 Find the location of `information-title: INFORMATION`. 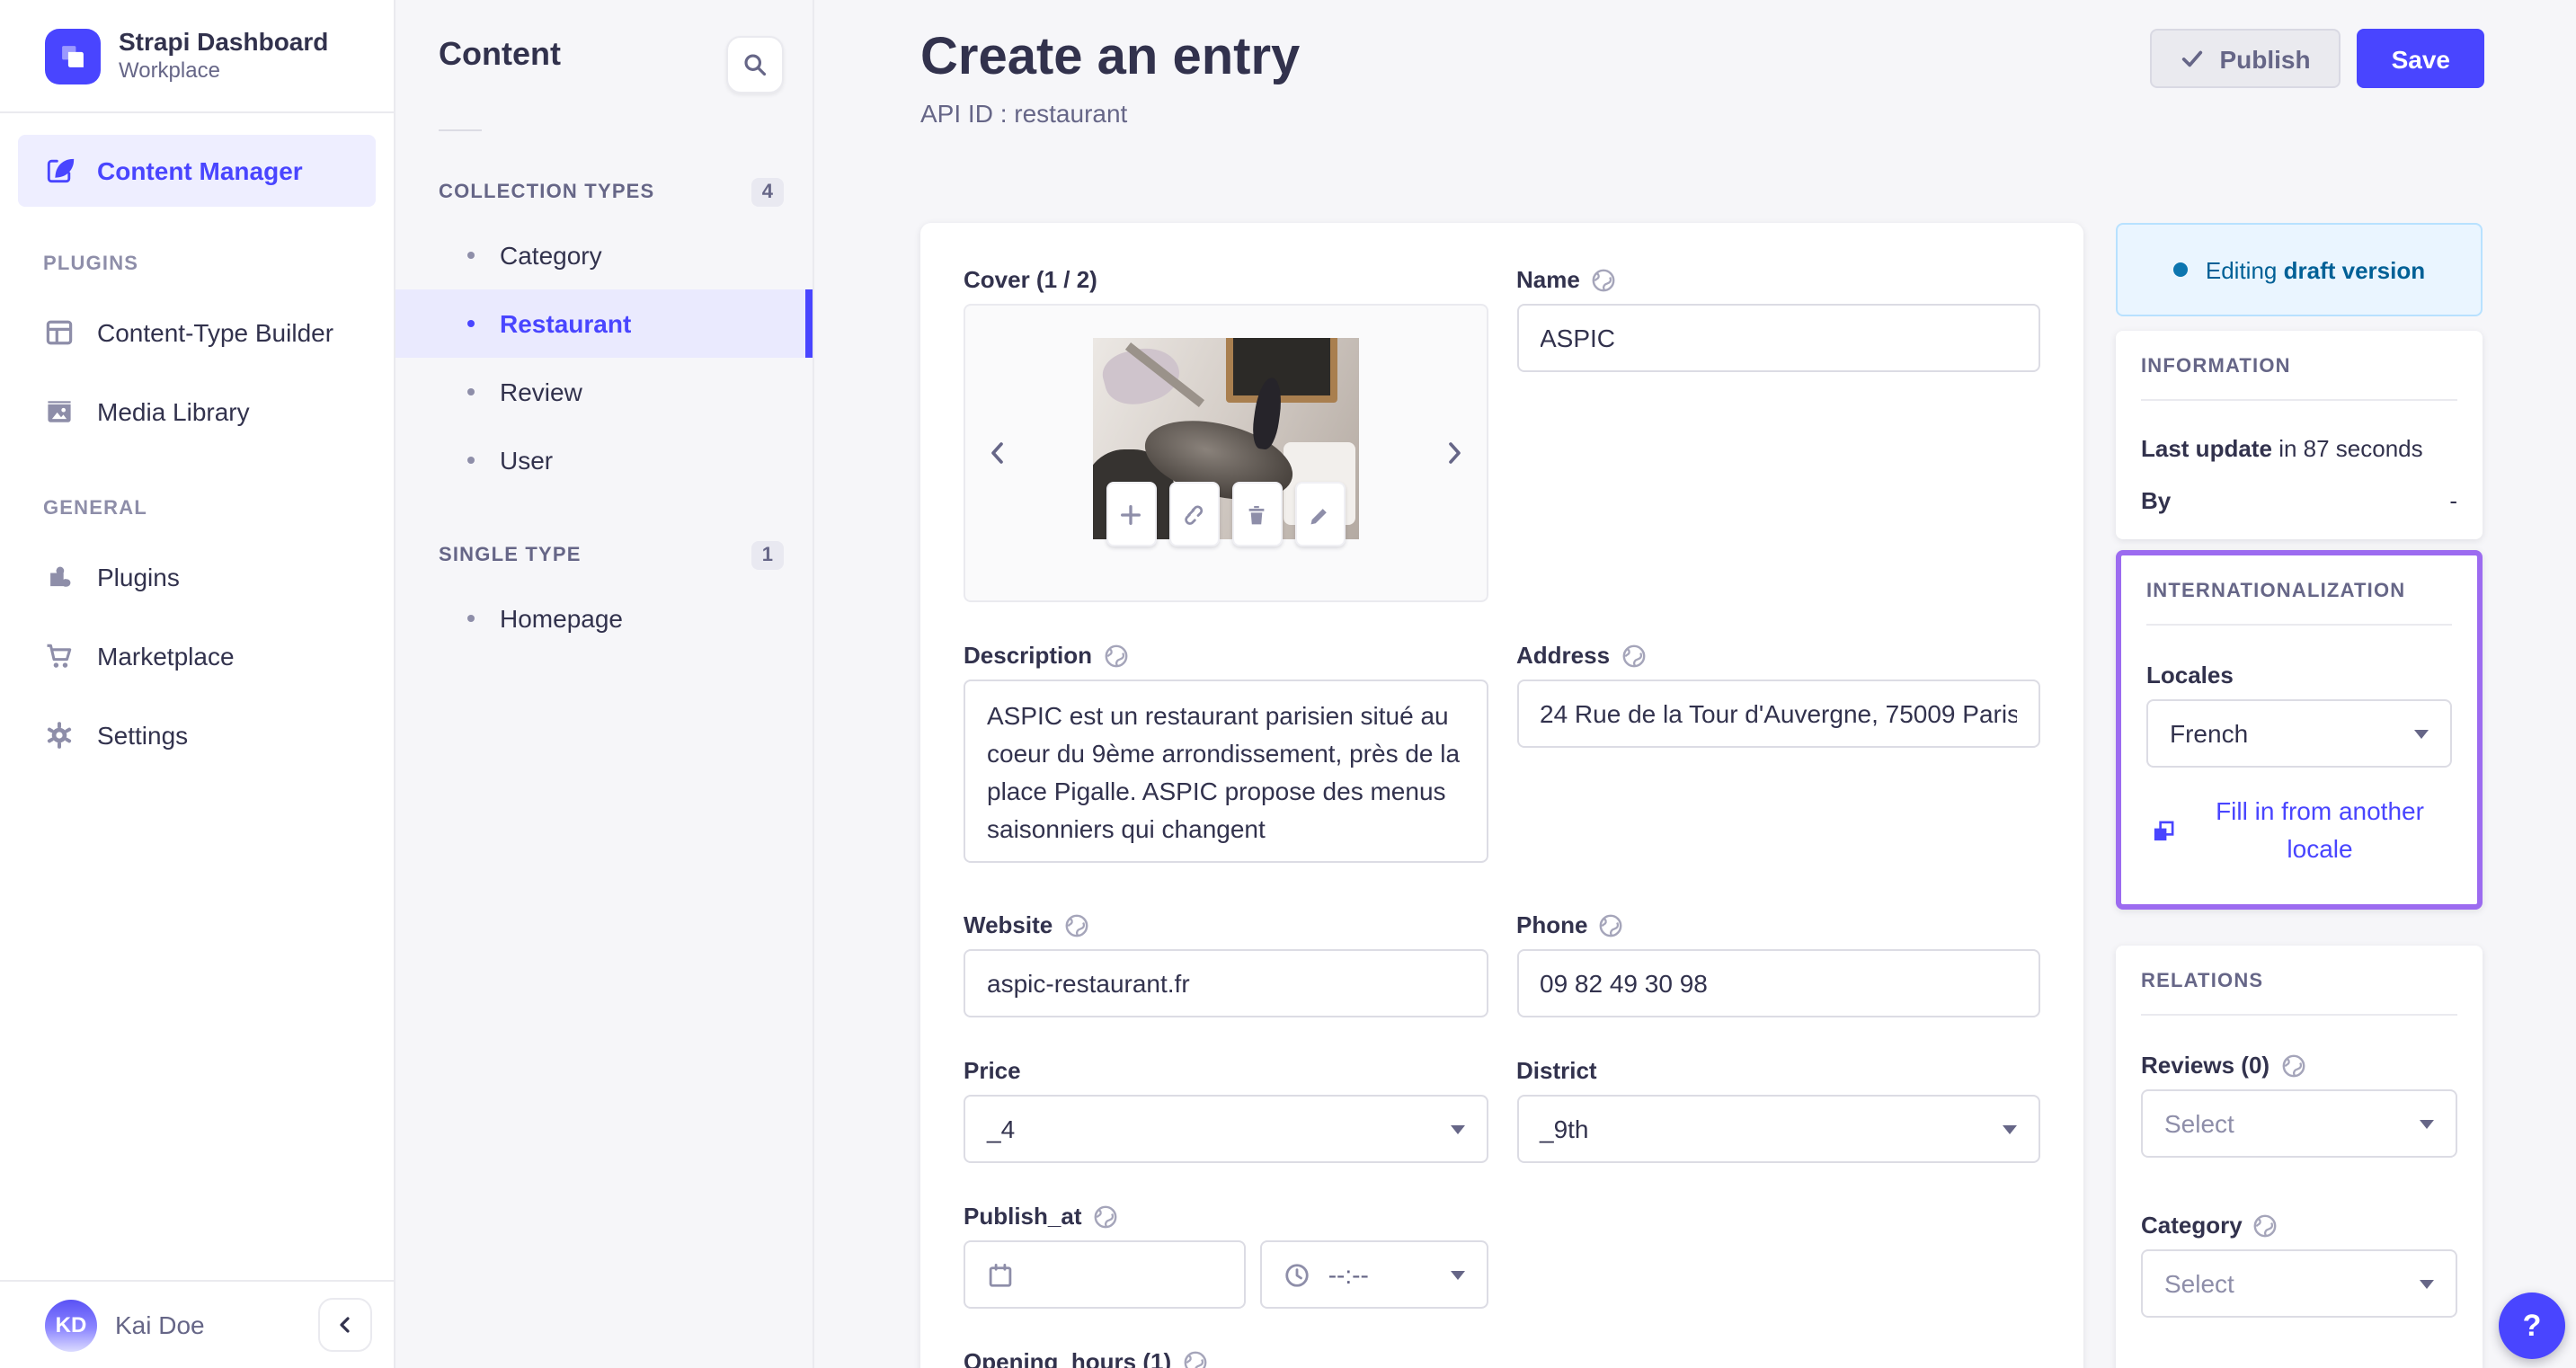

information-title: INFORMATION is located at coordinates (2216, 367).